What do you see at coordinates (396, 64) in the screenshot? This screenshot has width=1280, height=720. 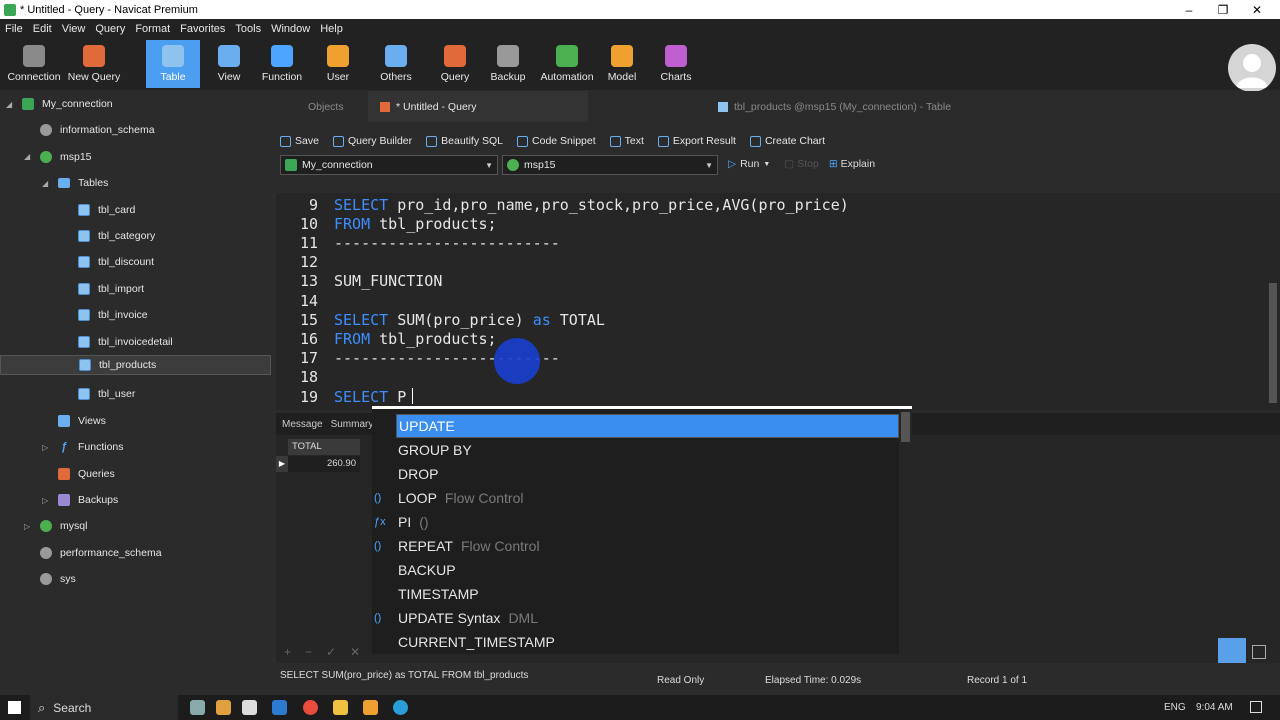 I see `toolbar-others-button: Others` at bounding box center [396, 64].